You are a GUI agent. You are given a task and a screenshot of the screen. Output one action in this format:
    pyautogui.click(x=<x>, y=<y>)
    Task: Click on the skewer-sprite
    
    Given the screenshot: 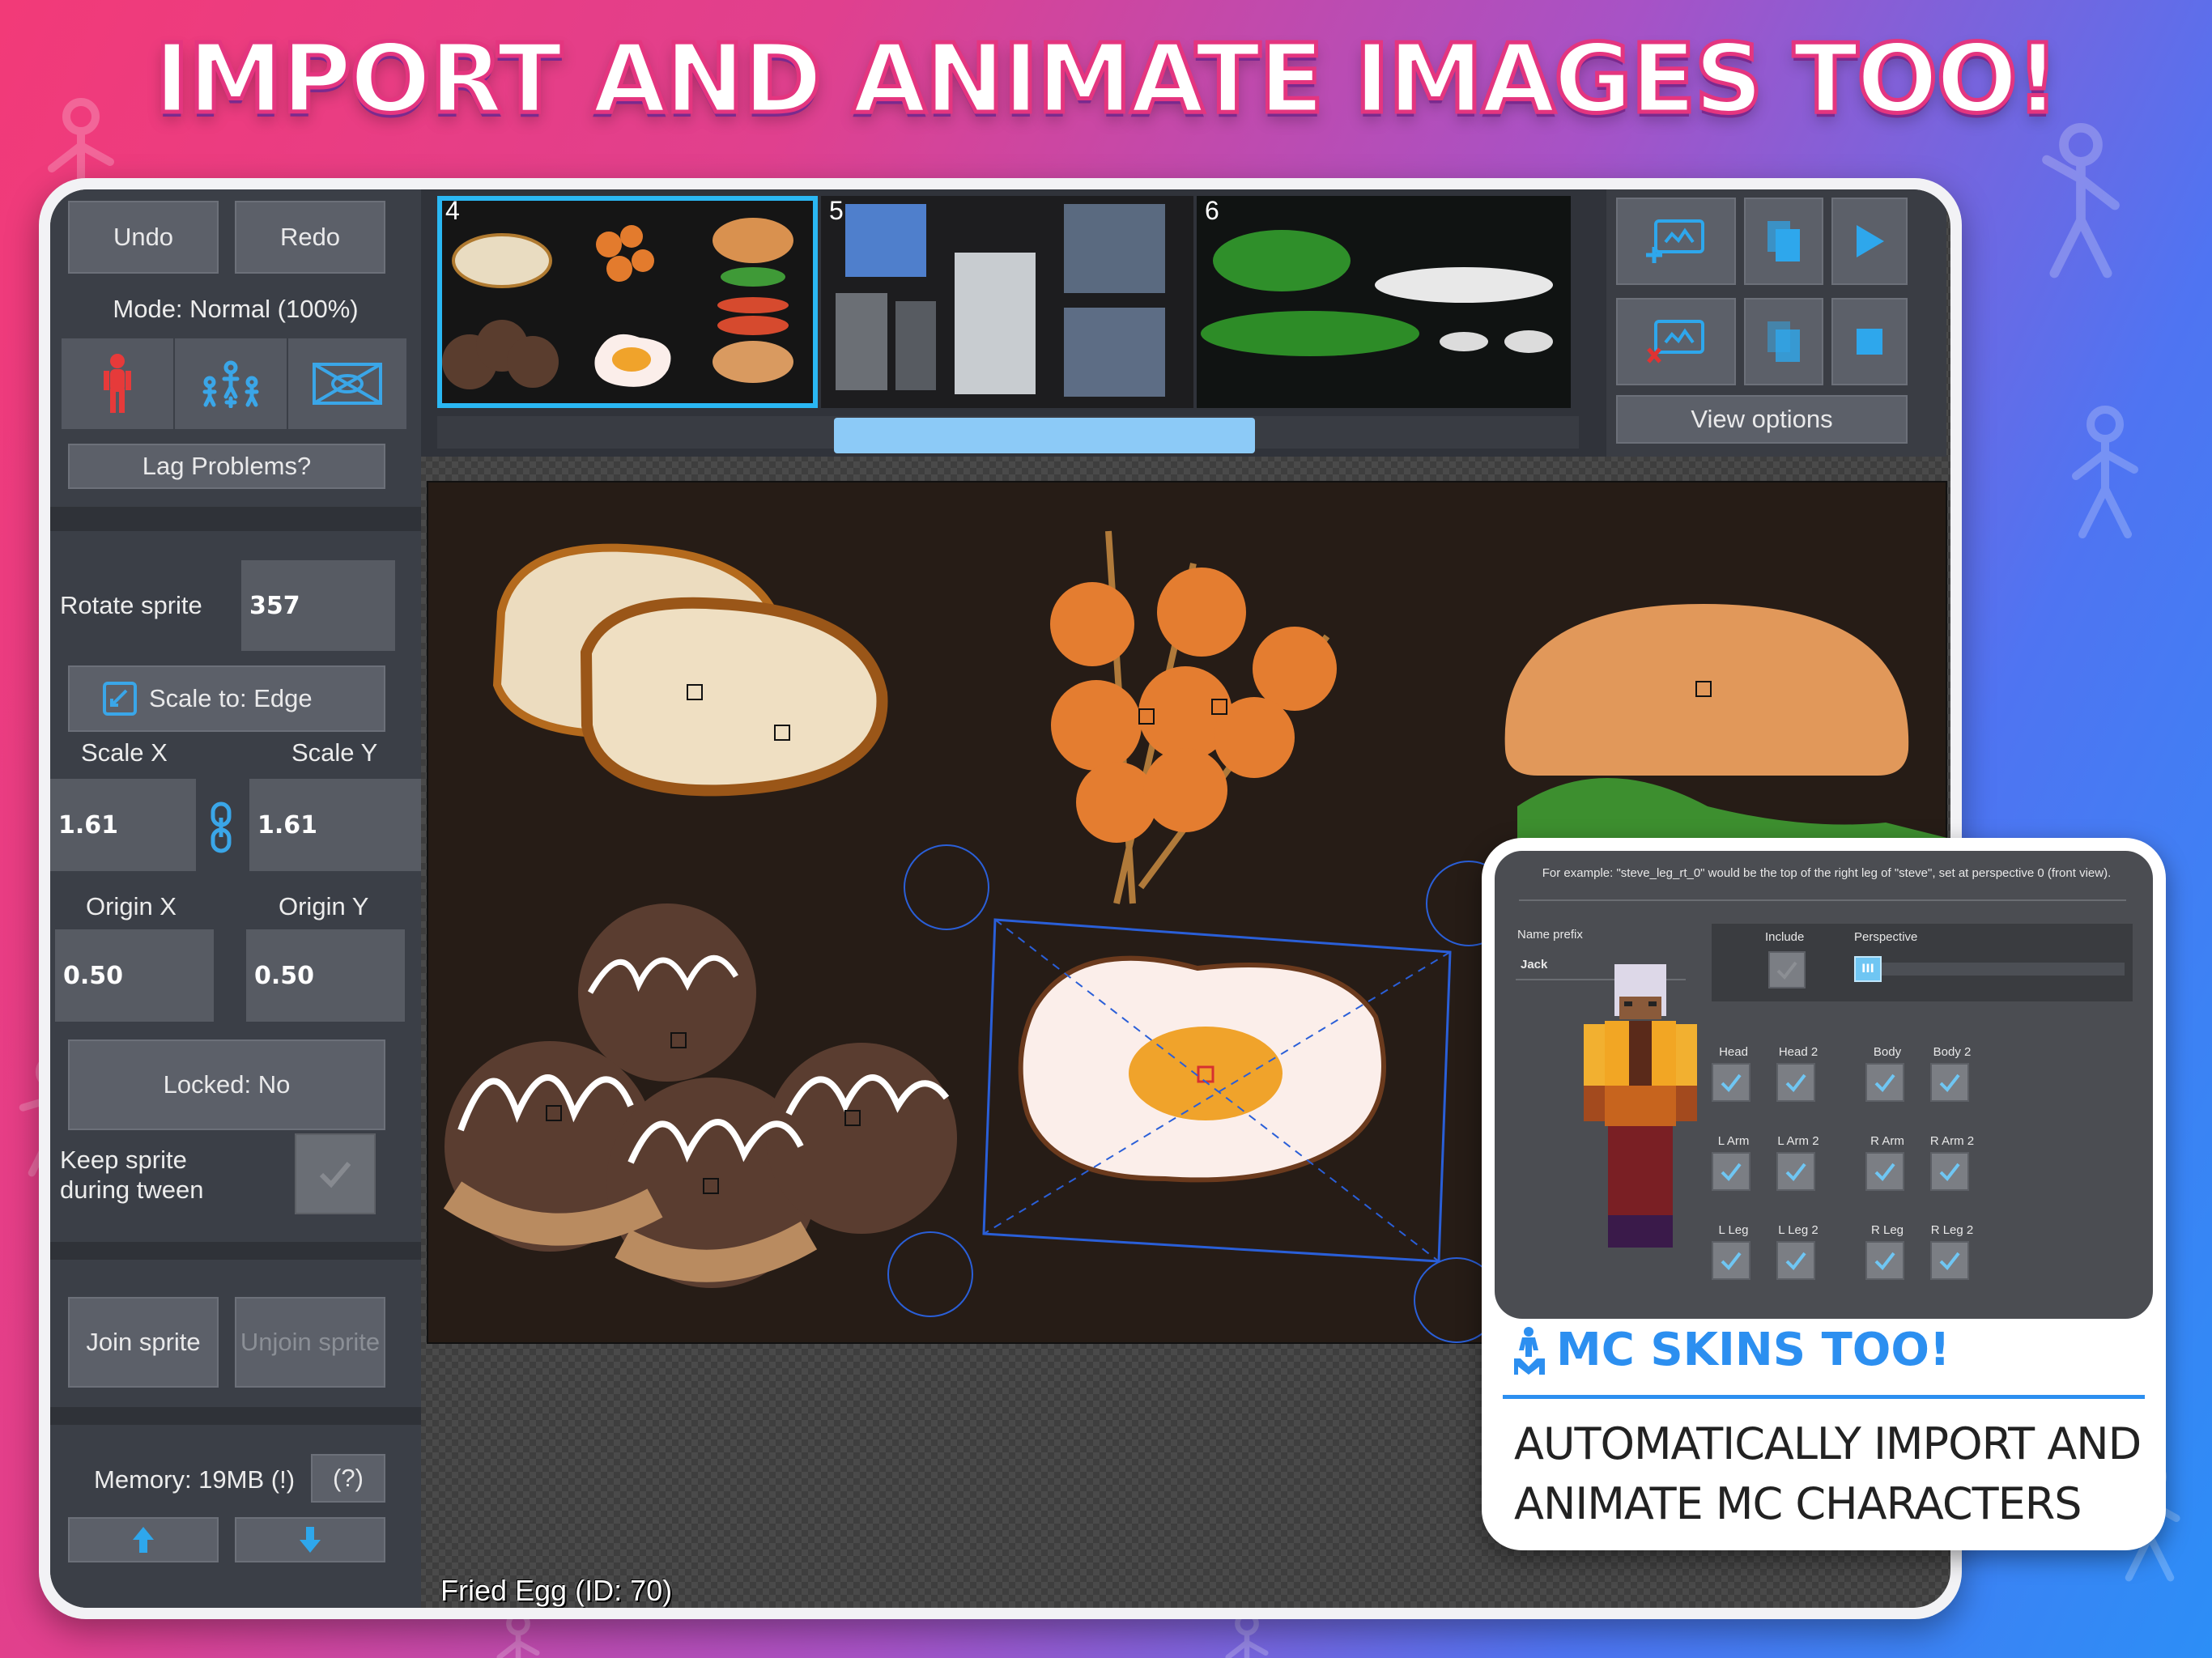 What is the action you would take?
    pyautogui.click(x=1194, y=717)
    